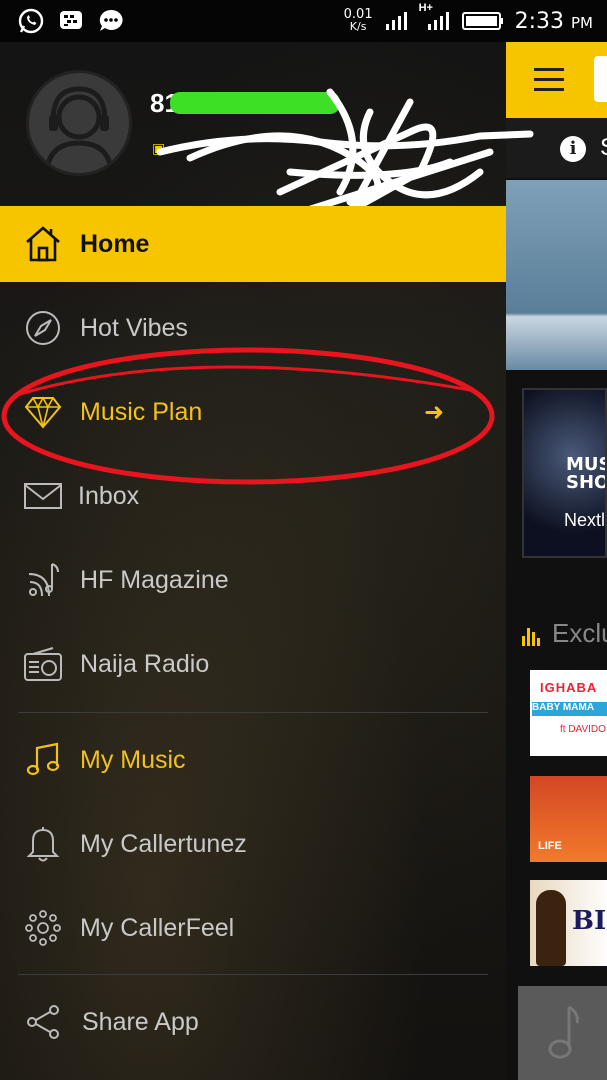 The height and width of the screenshot is (1080, 607). I want to click on thumb-band: BABY MAMA, so click(569, 709).